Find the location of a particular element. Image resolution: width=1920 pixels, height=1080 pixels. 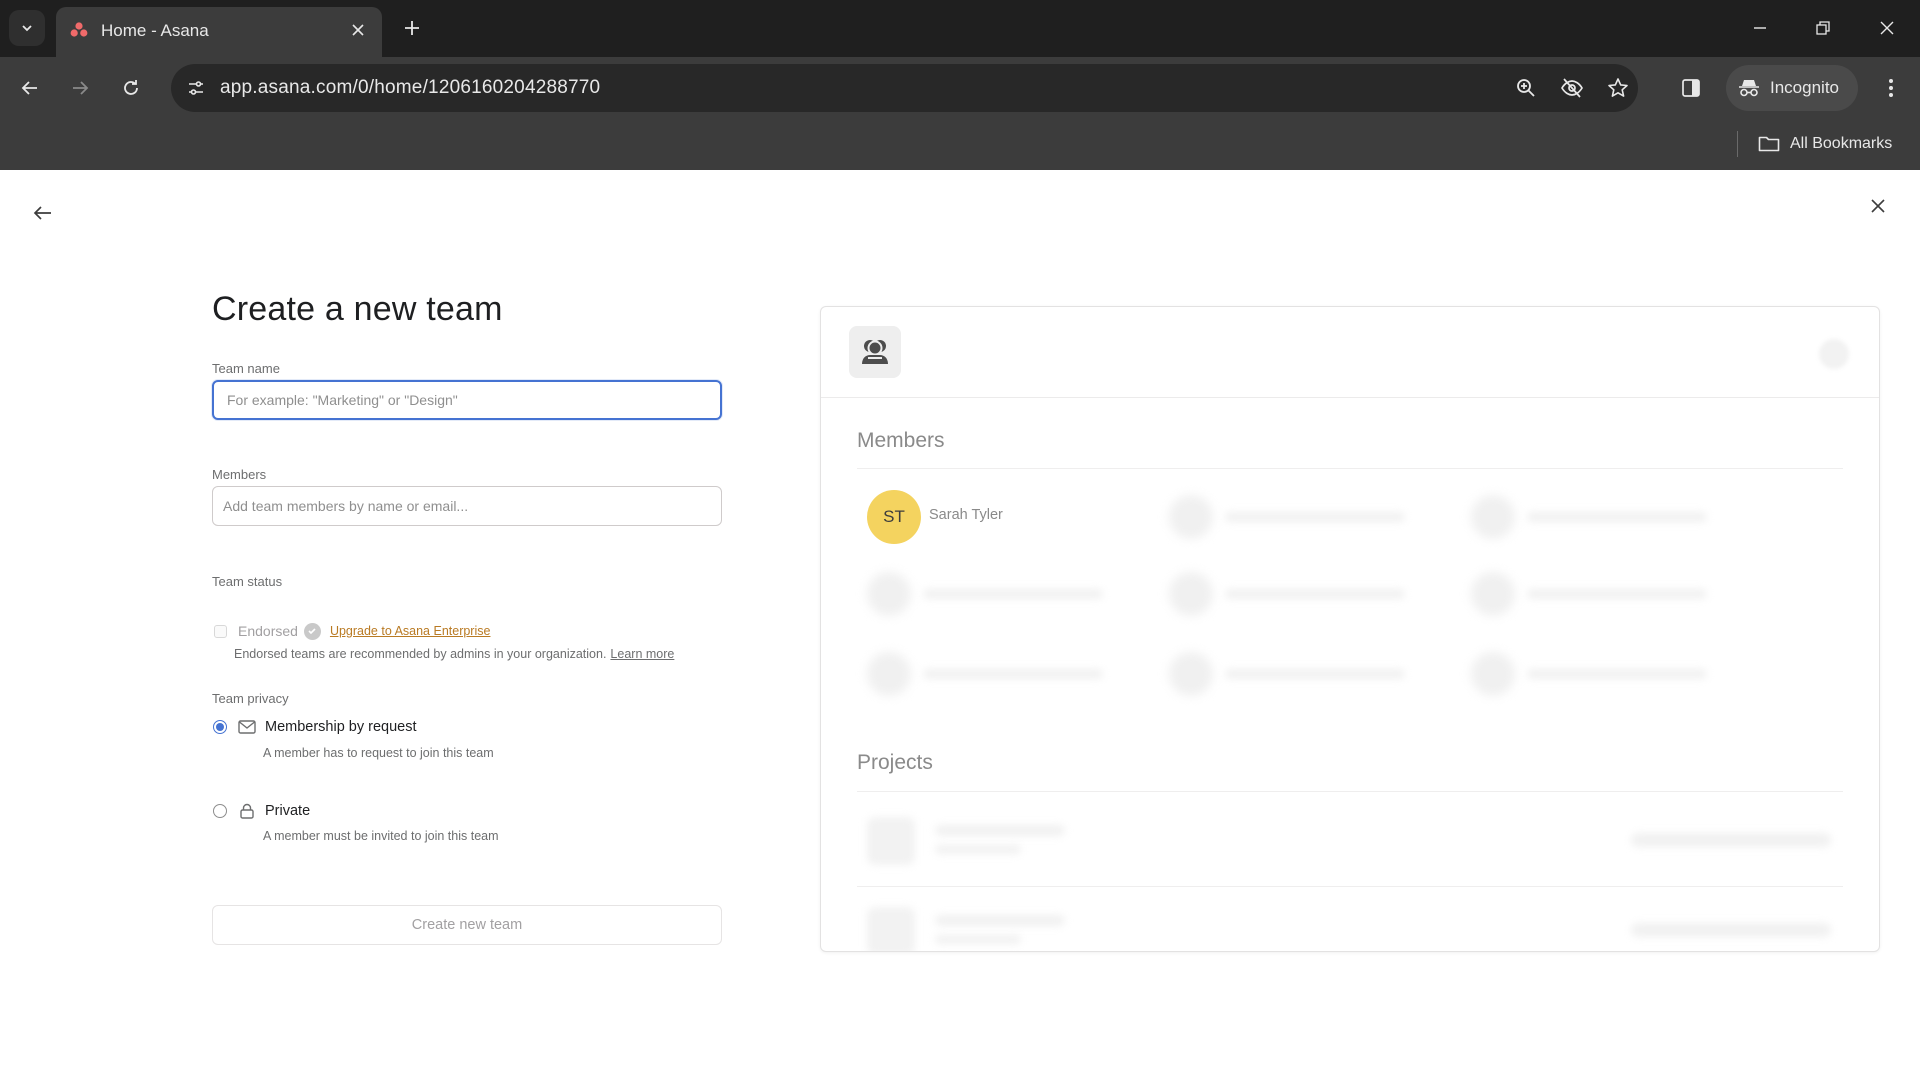

back-button is located at coordinates (30, 88).